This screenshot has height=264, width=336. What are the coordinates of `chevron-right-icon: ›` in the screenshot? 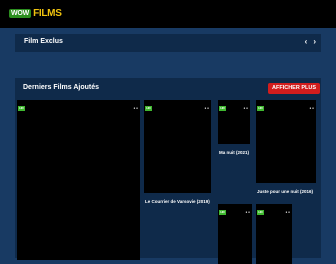 It's located at (314, 41).